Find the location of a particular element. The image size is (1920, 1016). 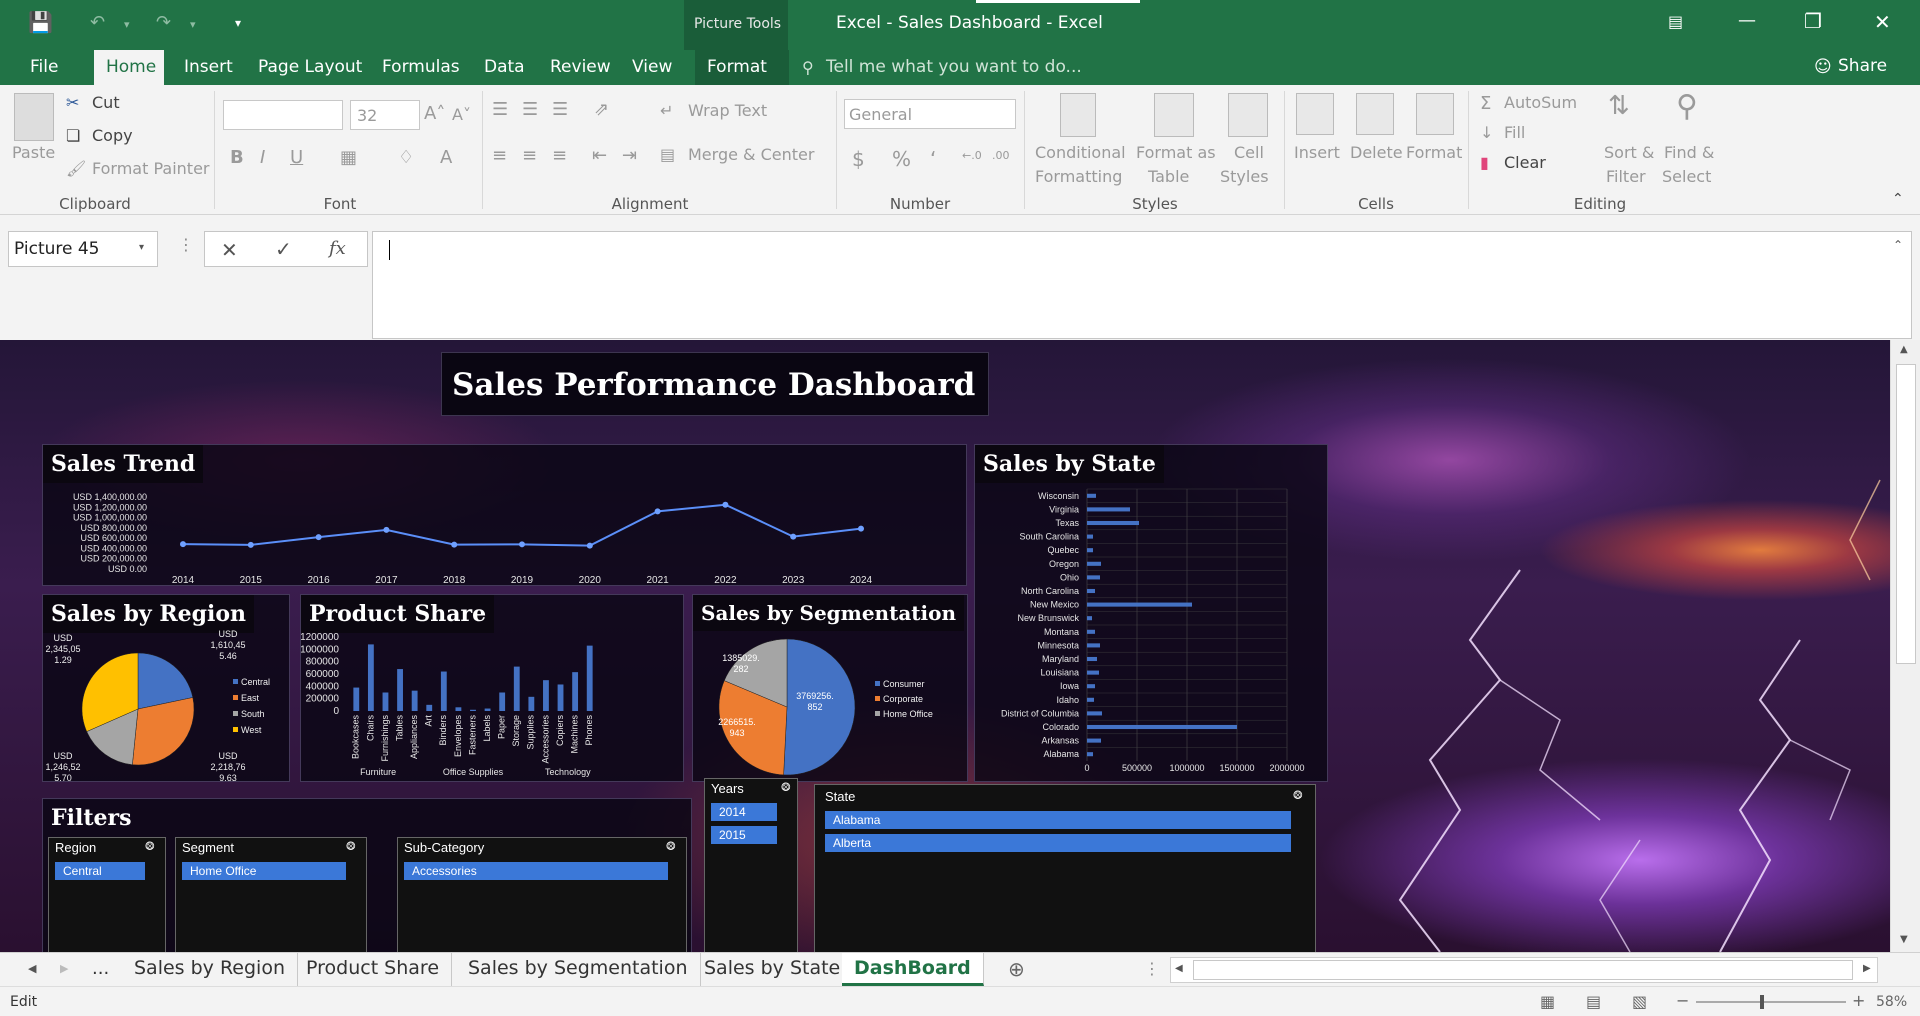

align-left-icon: ≡ is located at coordinates (499, 155).